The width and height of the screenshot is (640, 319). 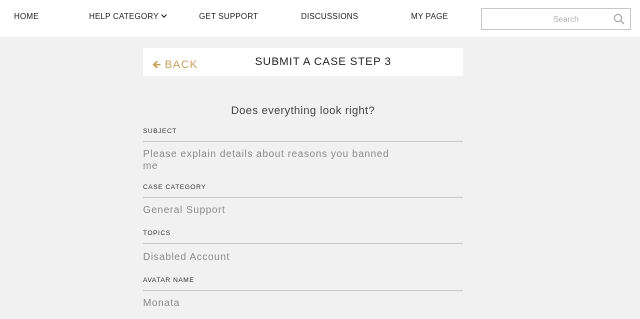 I want to click on avatar-name-value: Monata, so click(x=161, y=303).